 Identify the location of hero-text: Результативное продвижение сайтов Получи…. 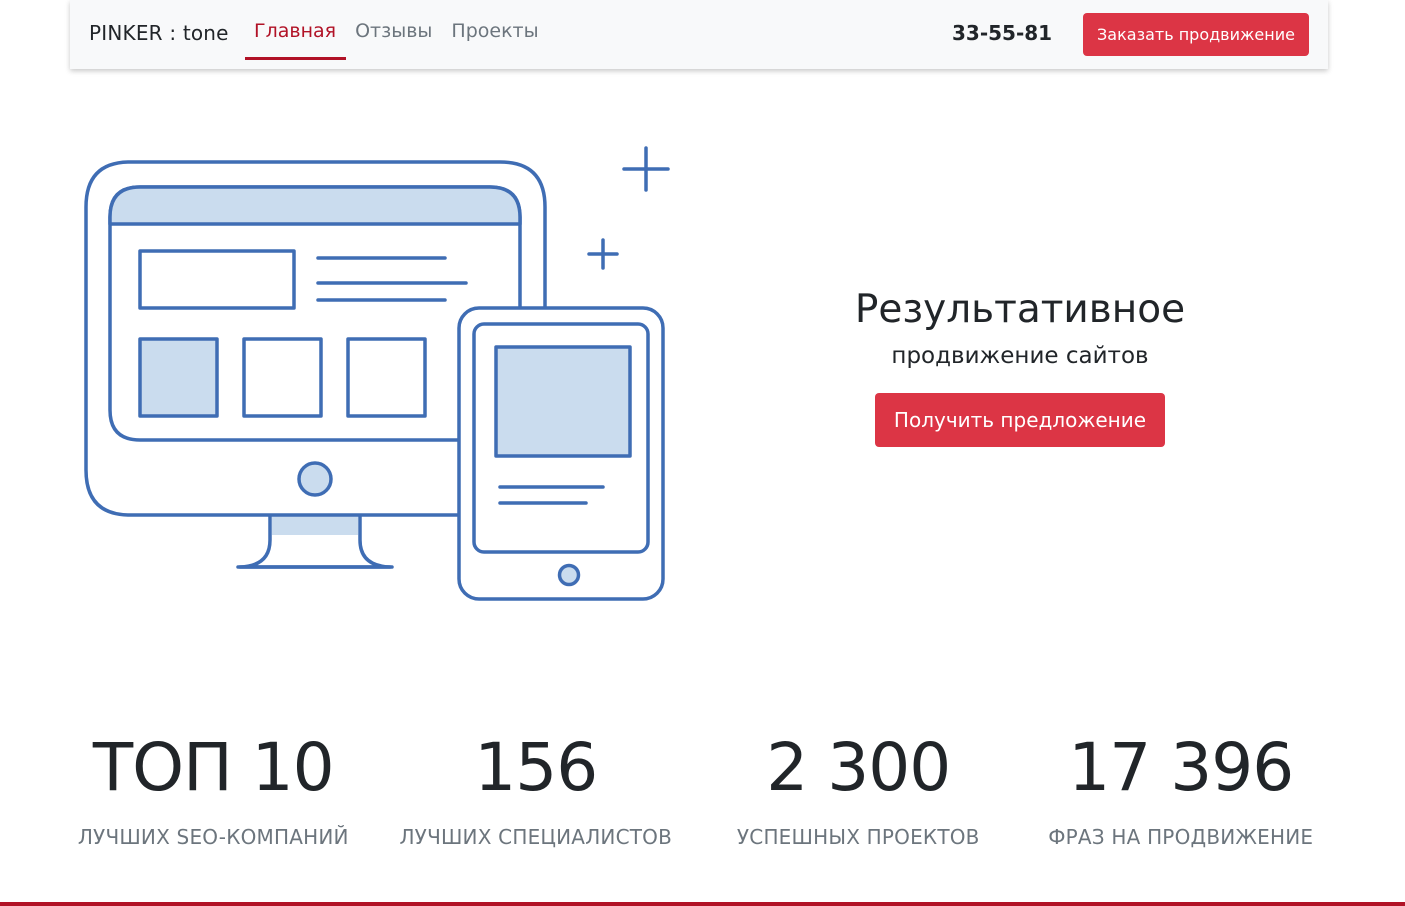
(1020, 364).